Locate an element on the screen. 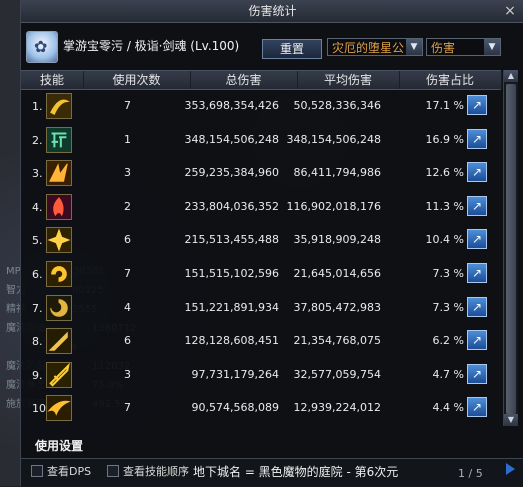 This screenshot has width=523, height=487. average-damage: 32,577,059,754 is located at coordinates (337, 374).